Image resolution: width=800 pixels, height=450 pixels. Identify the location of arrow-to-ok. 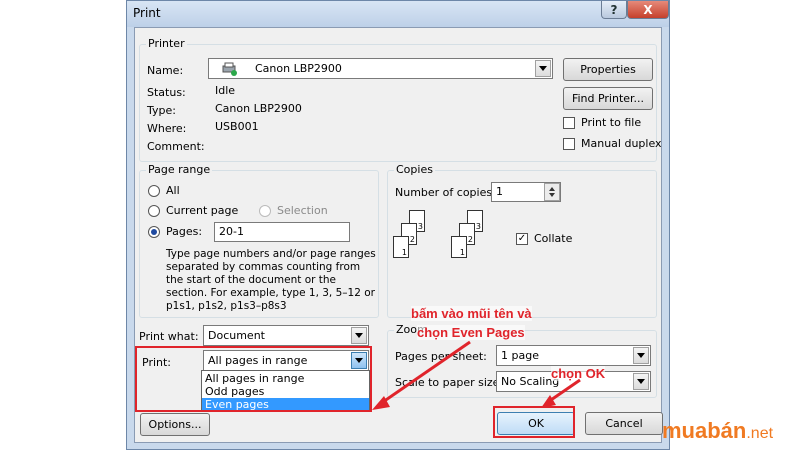
(564, 391).